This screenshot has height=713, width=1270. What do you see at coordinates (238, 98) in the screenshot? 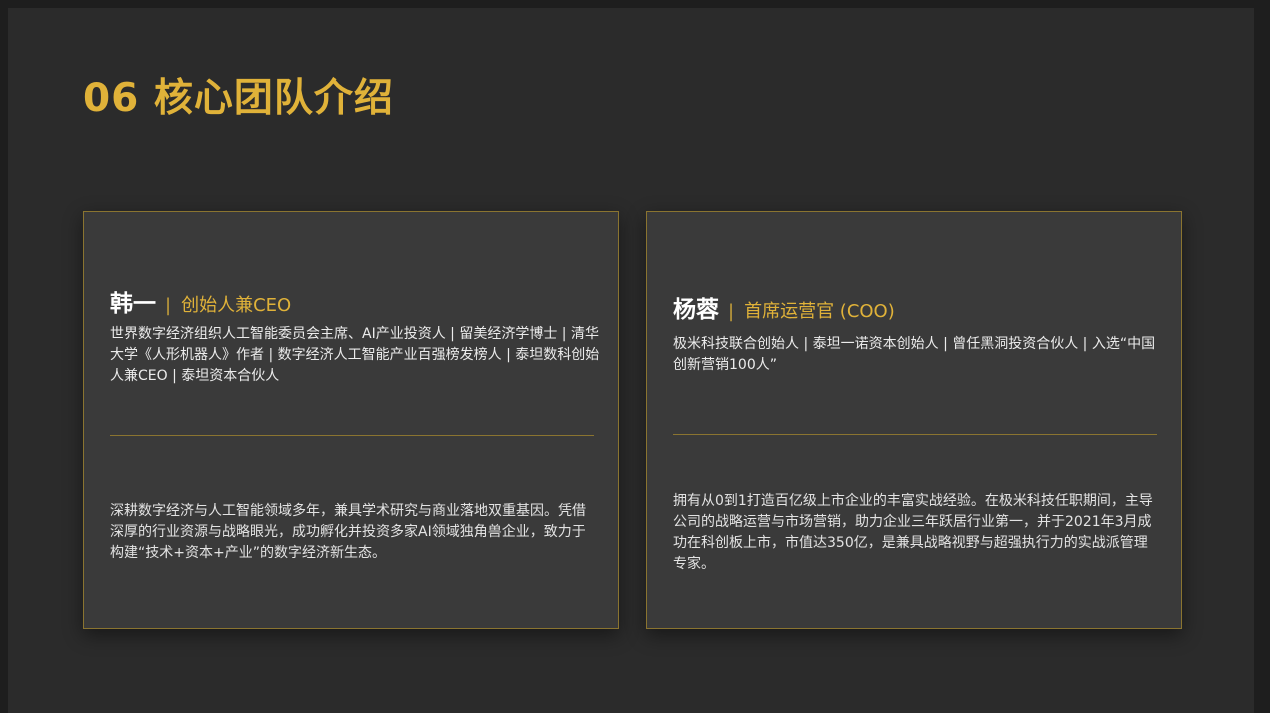
I see `page-title: 06 核心团队介绍` at bounding box center [238, 98].